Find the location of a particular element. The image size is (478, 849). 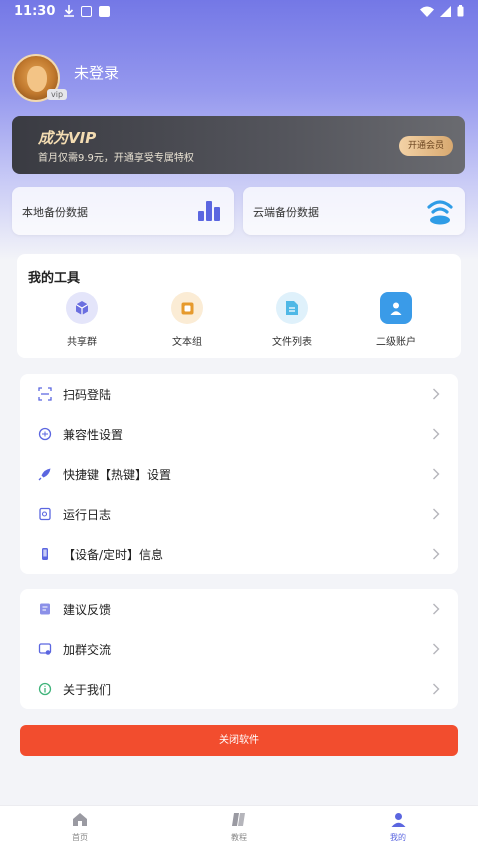

menu-label: 建议反馈 is located at coordinates (87, 610).